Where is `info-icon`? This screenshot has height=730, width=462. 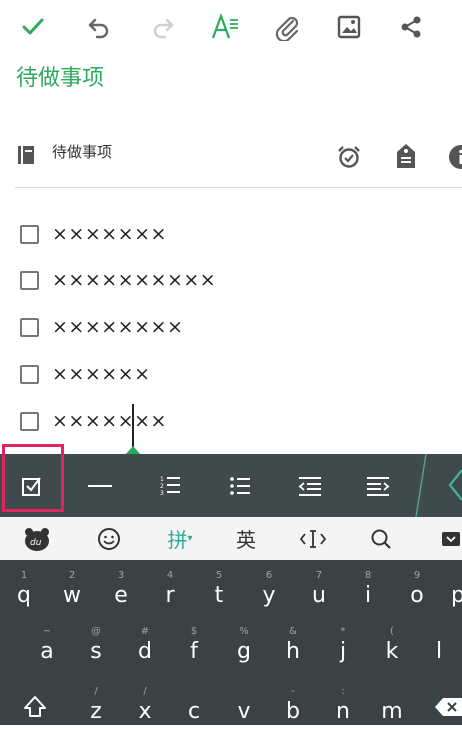 info-icon is located at coordinates (455, 157).